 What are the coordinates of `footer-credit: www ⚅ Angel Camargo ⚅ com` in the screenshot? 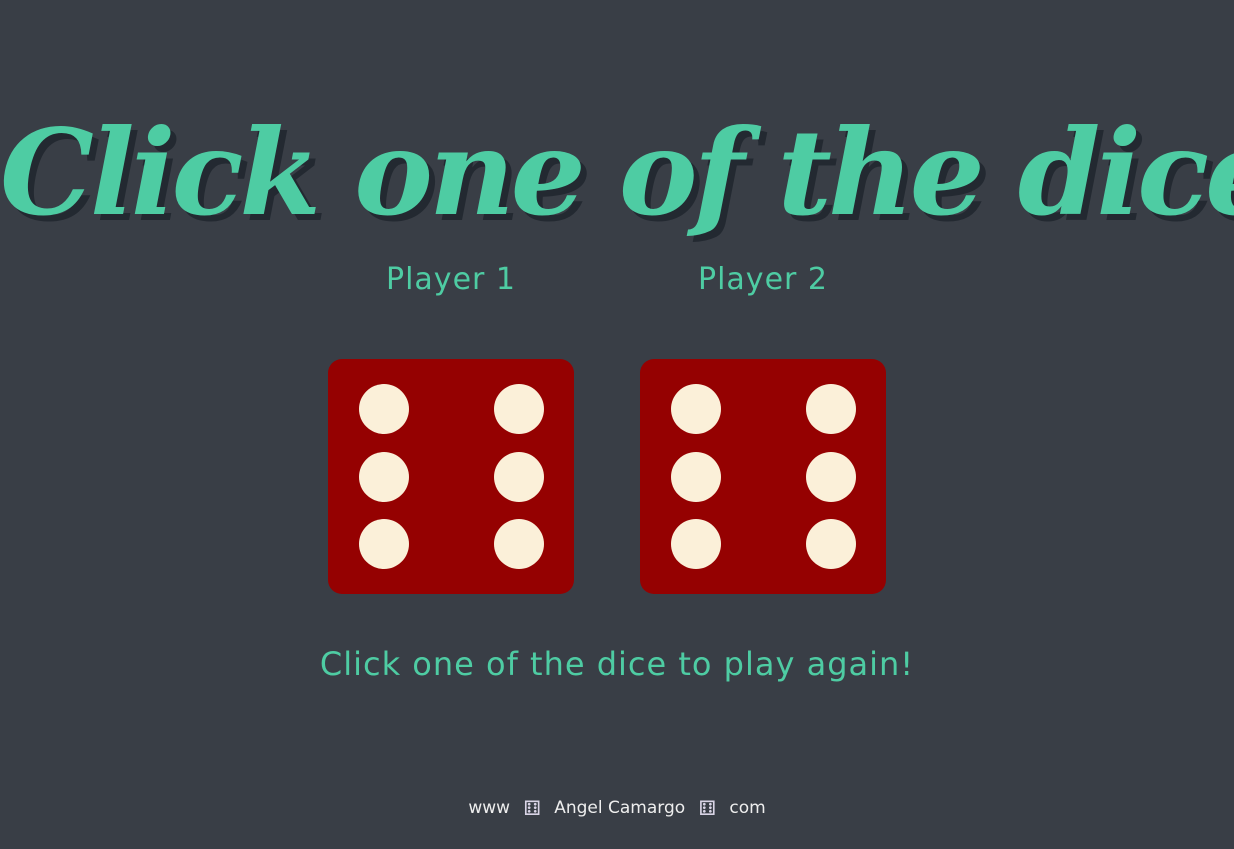 It's located at (617, 808).